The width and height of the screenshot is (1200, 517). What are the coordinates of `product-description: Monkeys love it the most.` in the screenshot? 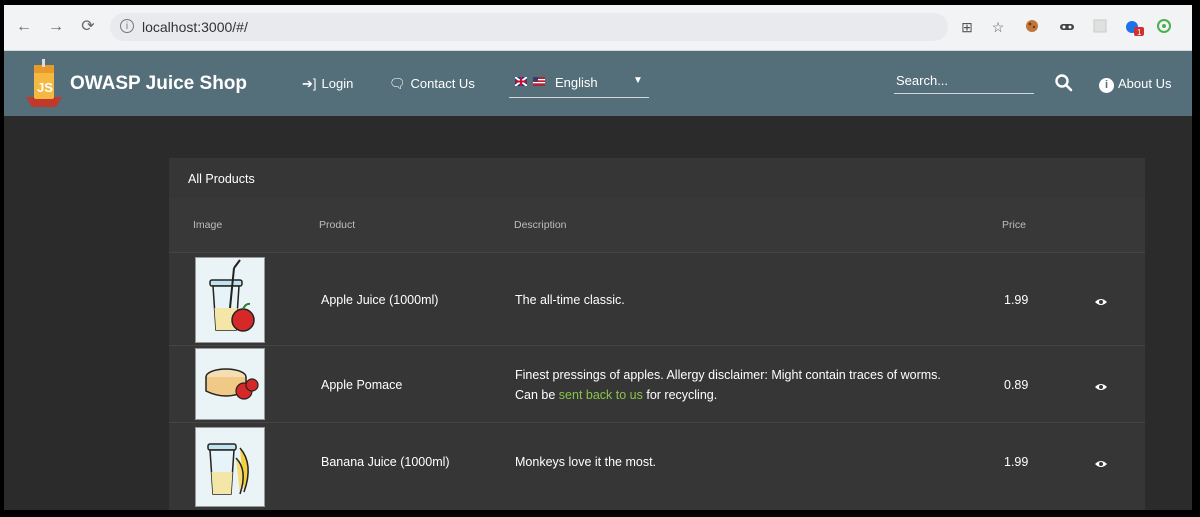 It's located at (586, 462).